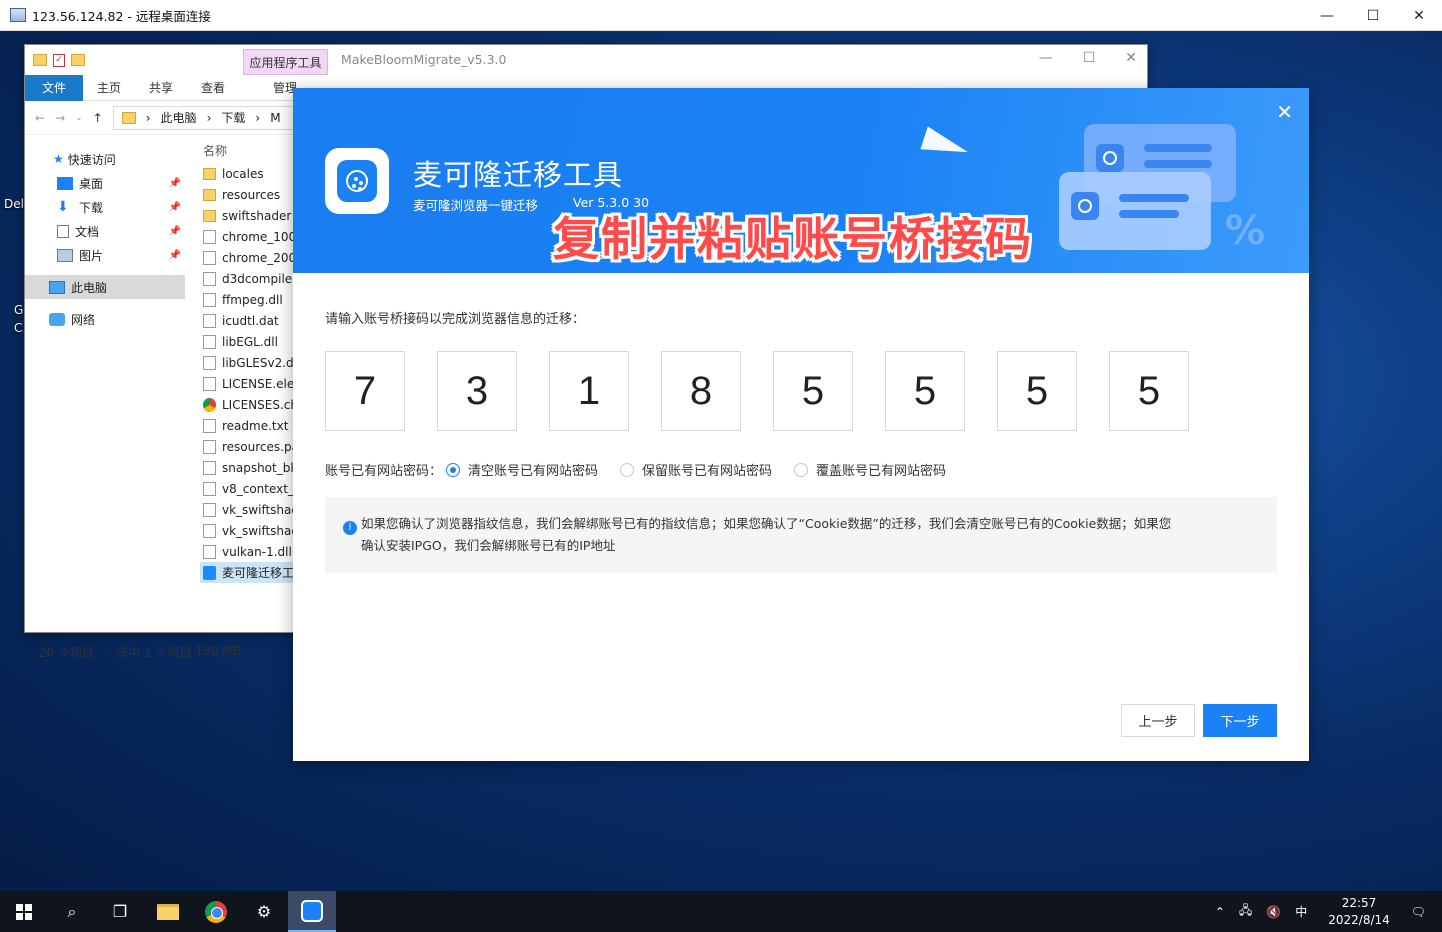 This screenshot has height=932, width=1442. I want to click on up-arrow-icon: ↑, so click(98, 118).